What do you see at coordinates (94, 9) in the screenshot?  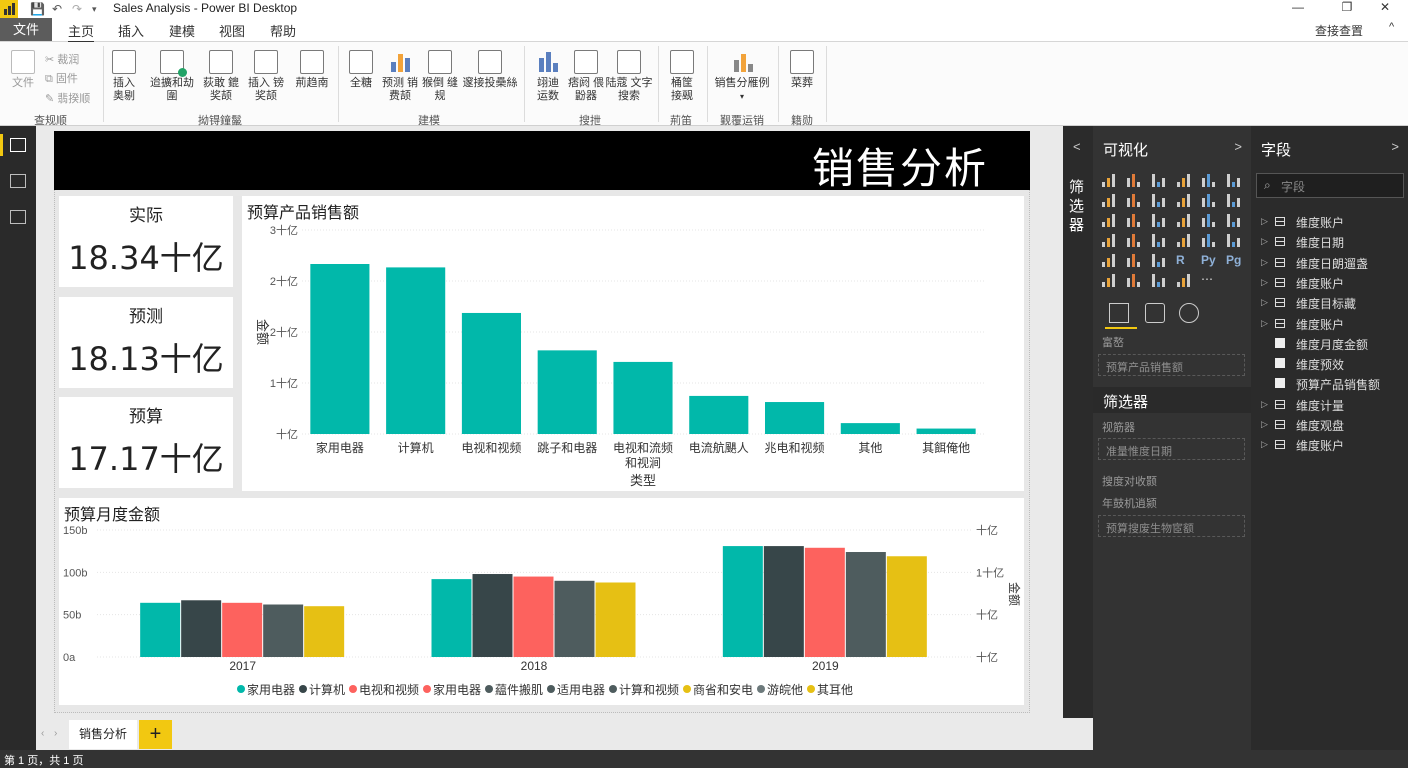 I see `quick-access-dropdown-icon: ▾` at bounding box center [94, 9].